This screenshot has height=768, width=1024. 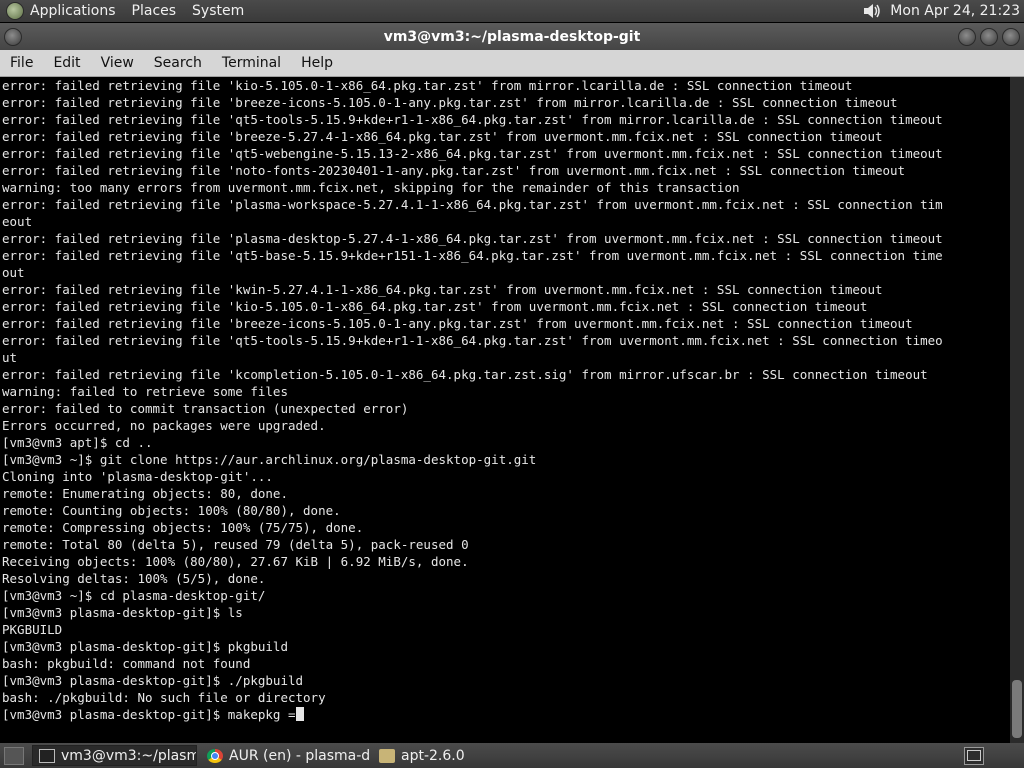 I want to click on terminal-line: bash: pkgbuild: command not found, so click(x=126, y=663).